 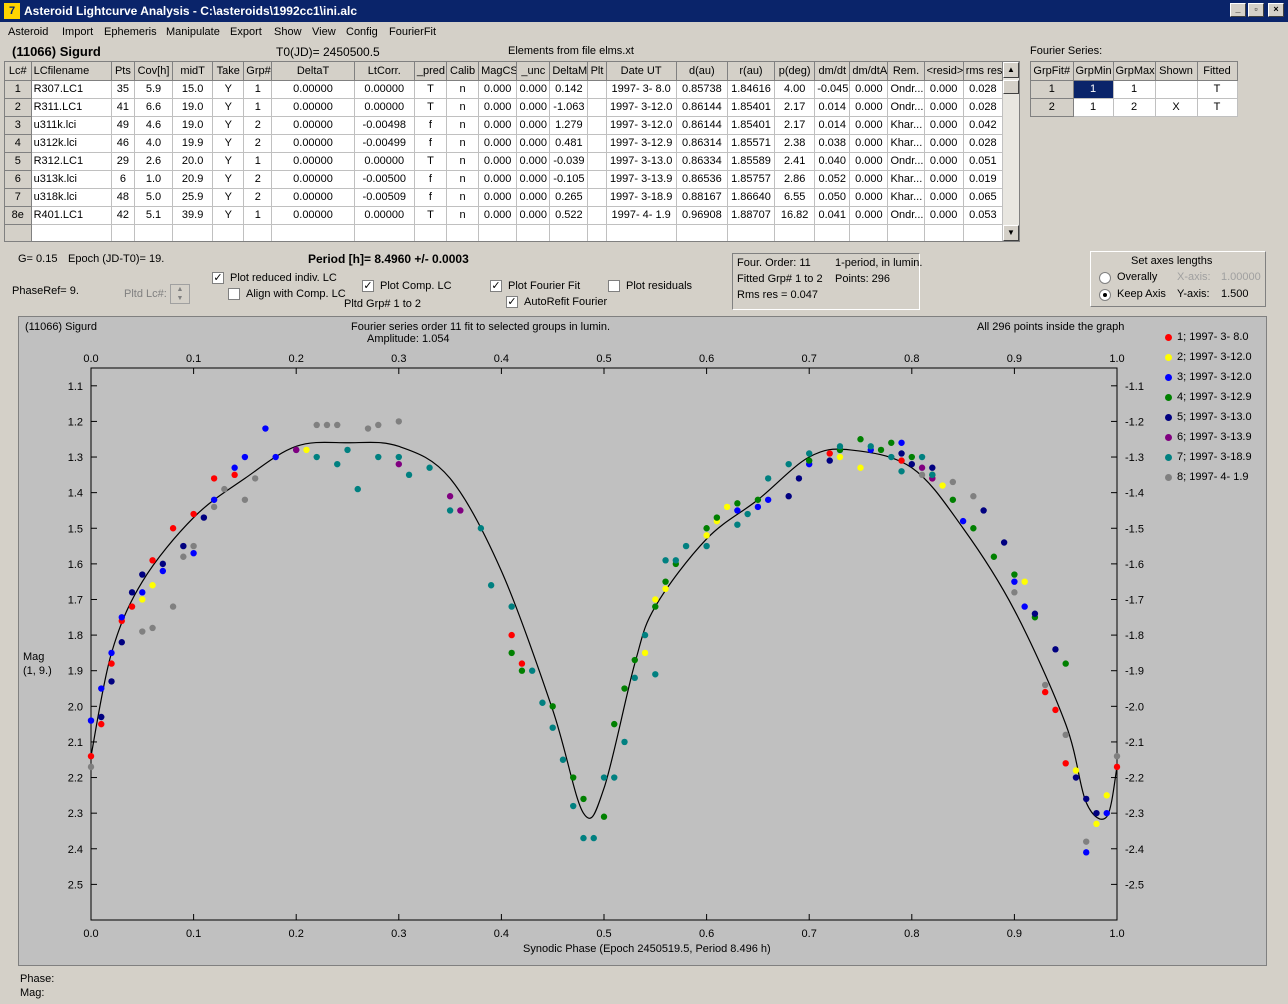 I want to click on menu-ephemeris: Ephemeris, so click(x=130, y=32).